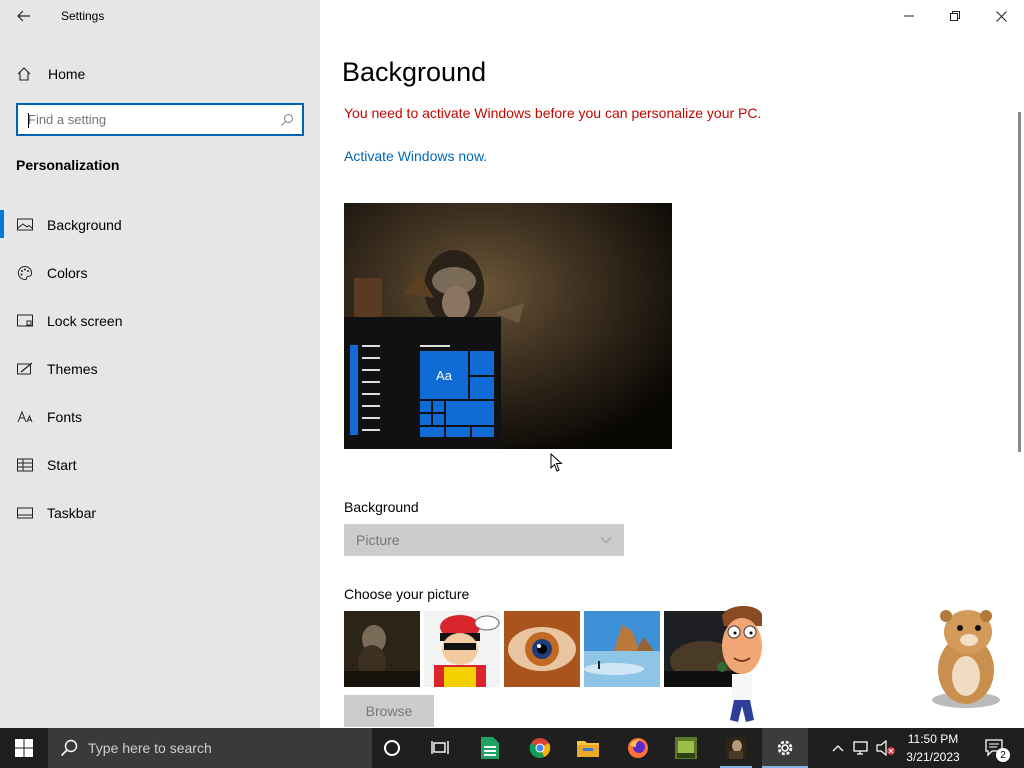 The height and width of the screenshot is (768, 1024). Describe the element at coordinates (1003, 755) in the screenshot. I see `notification-badge: 2` at that location.